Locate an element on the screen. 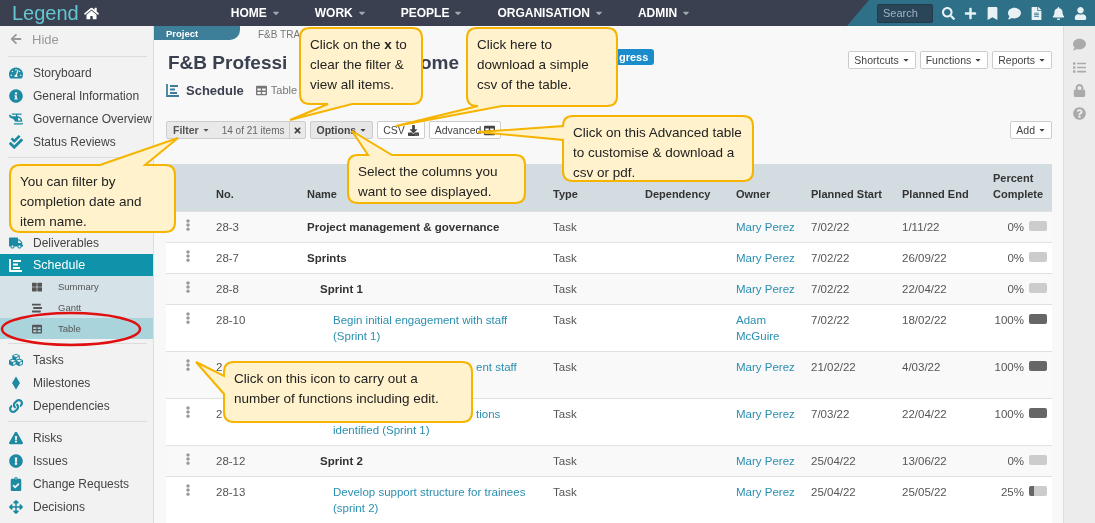 This screenshot has width=1095, height=523. sidebar-item: Decisions is located at coordinates (76, 506).